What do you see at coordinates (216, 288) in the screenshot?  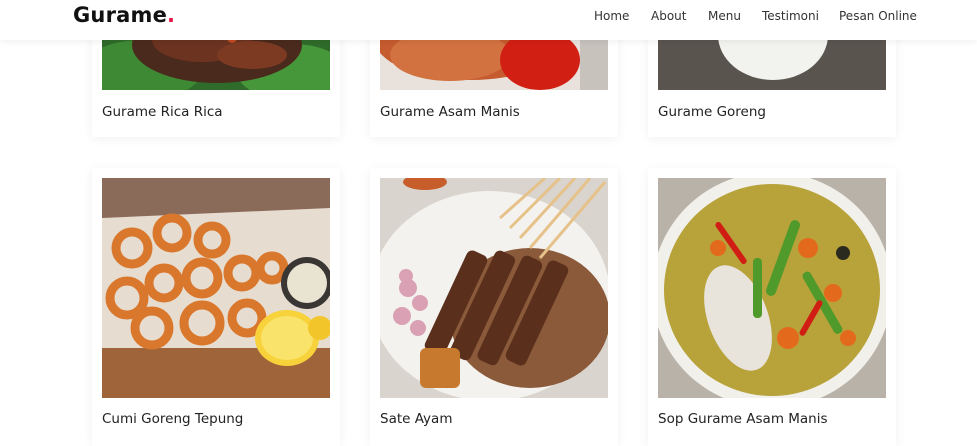 I see `cumi-goreng-tepung-image` at bounding box center [216, 288].